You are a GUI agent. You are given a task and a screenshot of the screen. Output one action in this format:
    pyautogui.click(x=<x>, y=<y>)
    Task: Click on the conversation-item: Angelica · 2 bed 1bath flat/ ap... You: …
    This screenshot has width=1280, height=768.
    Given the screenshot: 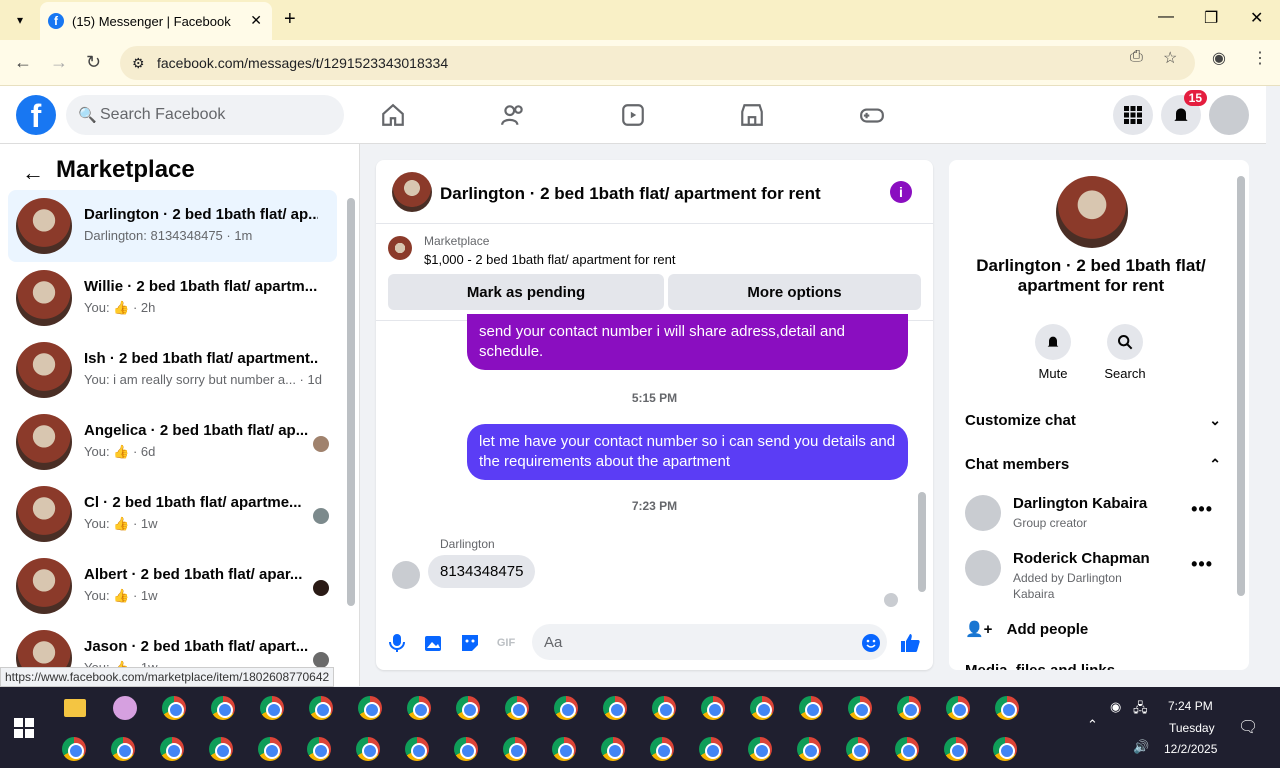 What is the action you would take?
    pyautogui.click(x=172, y=442)
    